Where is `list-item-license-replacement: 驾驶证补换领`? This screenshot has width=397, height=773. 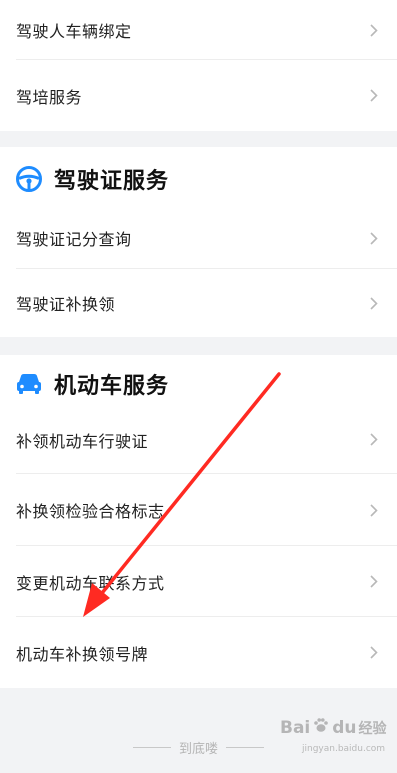
list-item-license-replacement: 驾驶证补换领 is located at coordinates (198, 303).